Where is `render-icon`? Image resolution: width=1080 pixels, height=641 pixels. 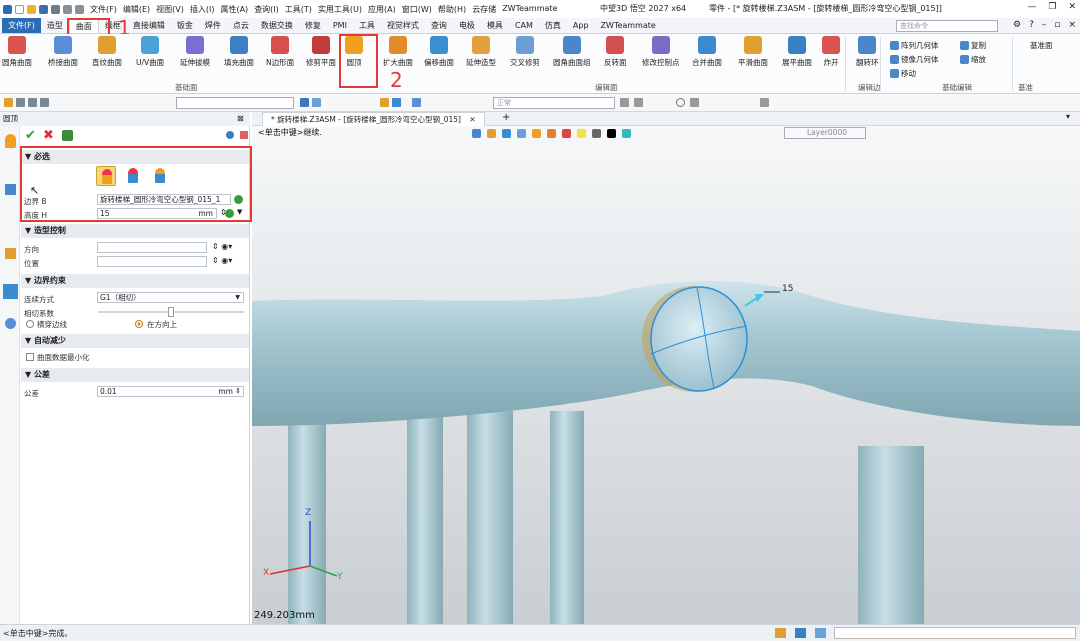
render-icon is located at coordinates (521, 133).